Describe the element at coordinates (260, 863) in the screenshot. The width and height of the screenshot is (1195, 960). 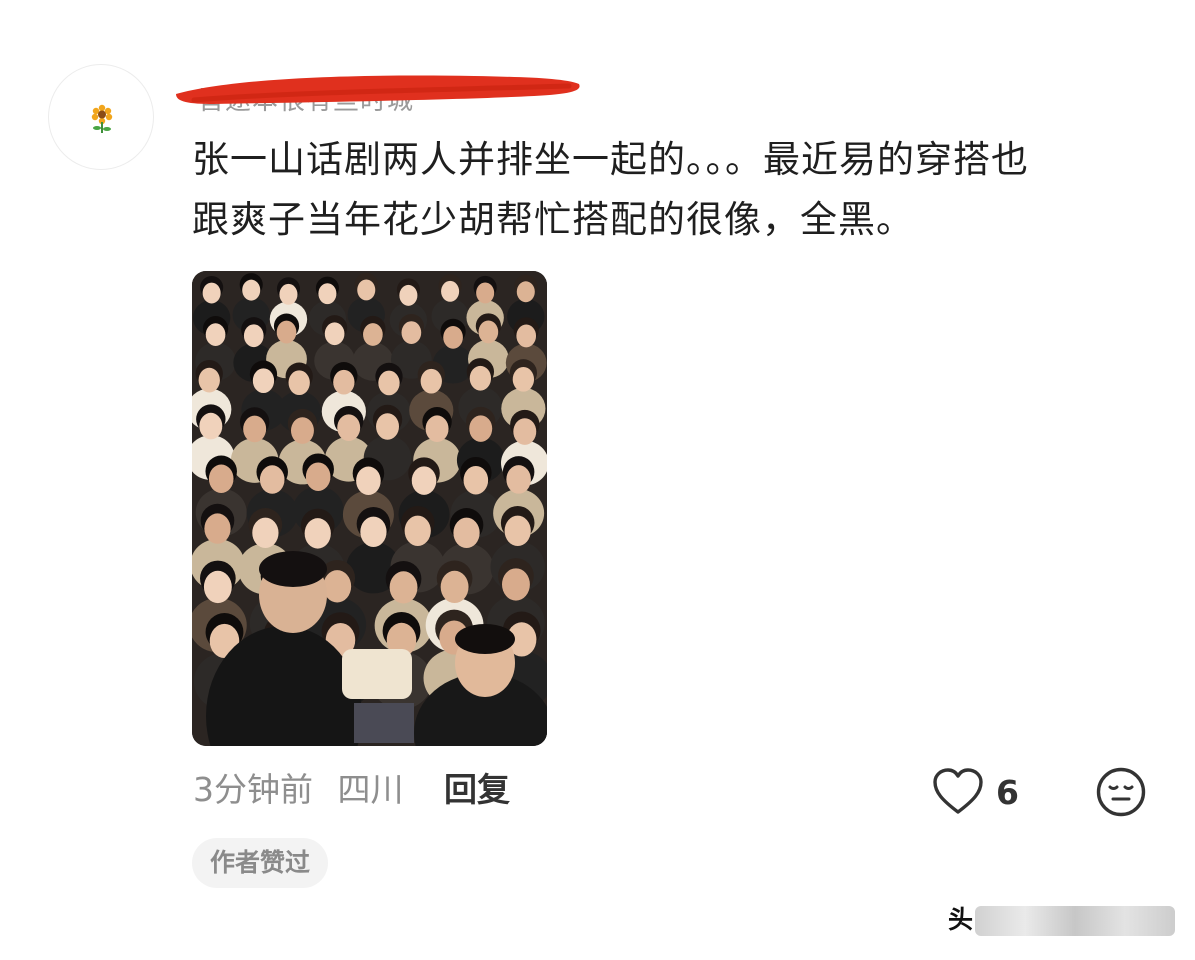
I see `author-liked-badge: 作者赞过` at that location.